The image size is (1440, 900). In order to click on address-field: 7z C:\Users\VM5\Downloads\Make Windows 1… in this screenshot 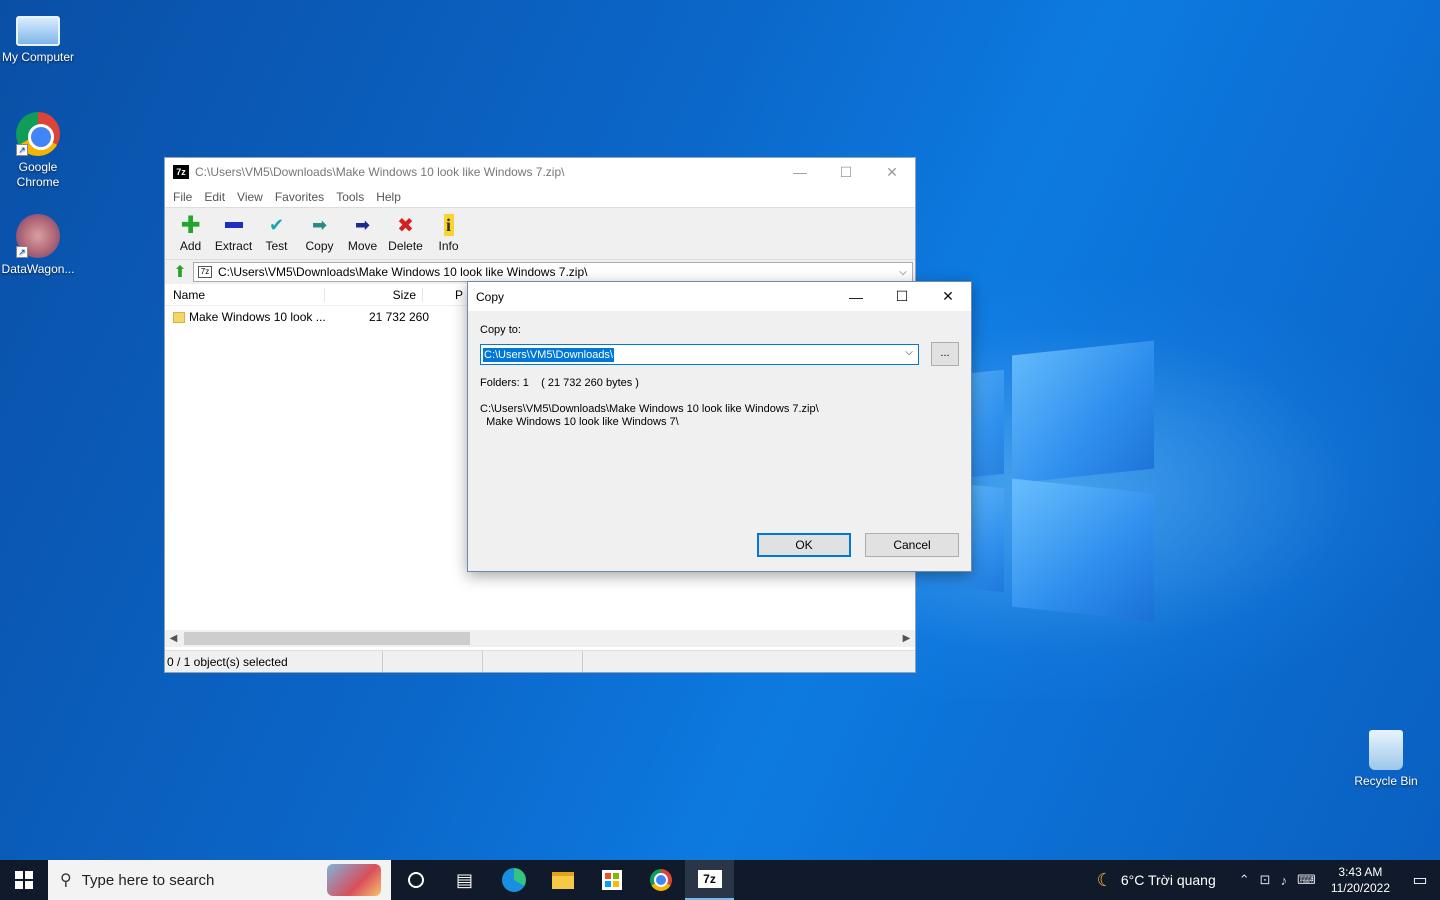, I will do `click(553, 272)`.